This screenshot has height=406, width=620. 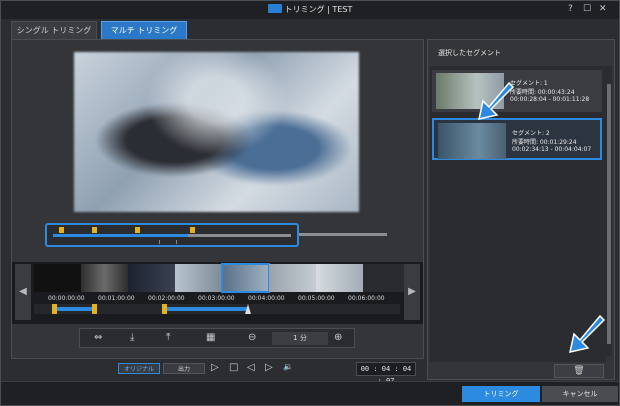 What do you see at coordinates (580, 394) in the screenshot?
I see `cancel-button: キャンセル` at bounding box center [580, 394].